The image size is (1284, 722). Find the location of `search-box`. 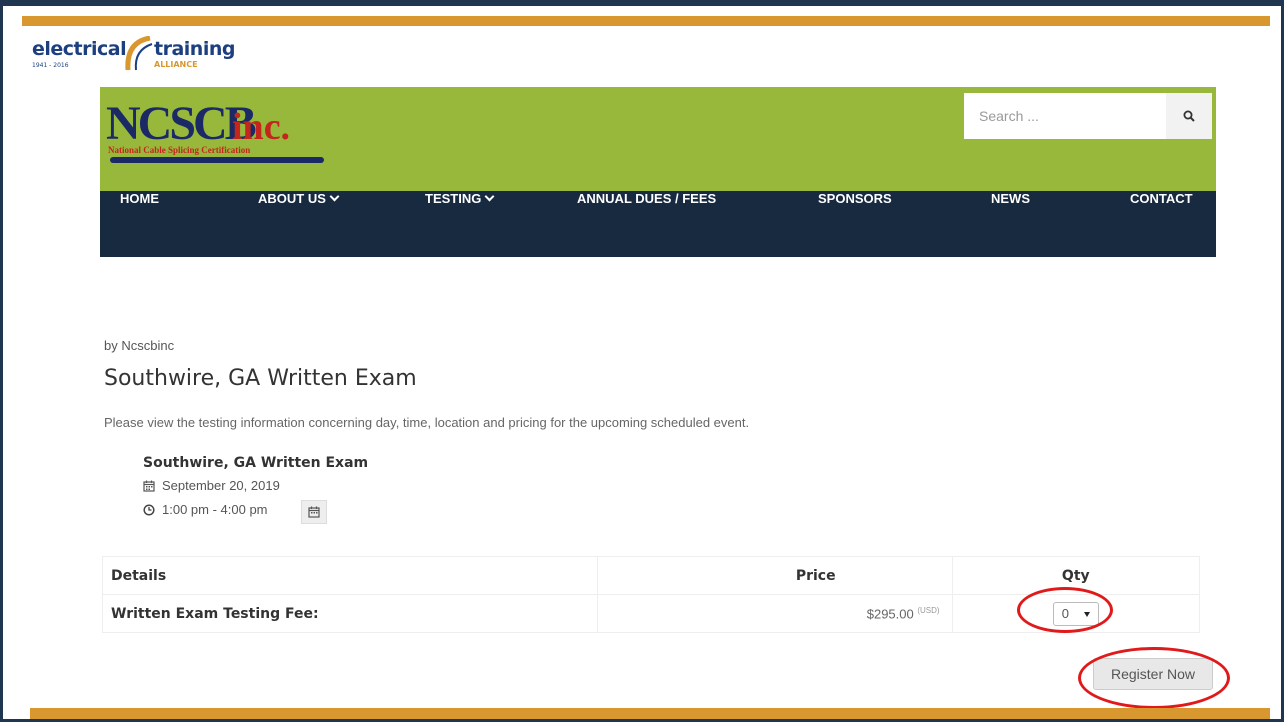

search-box is located at coordinates (1088, 116).